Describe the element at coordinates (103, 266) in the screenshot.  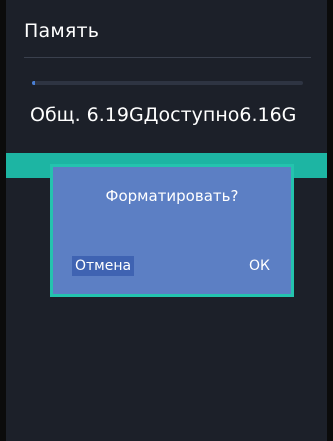
I see `cancel-button: Отмена` at that location.